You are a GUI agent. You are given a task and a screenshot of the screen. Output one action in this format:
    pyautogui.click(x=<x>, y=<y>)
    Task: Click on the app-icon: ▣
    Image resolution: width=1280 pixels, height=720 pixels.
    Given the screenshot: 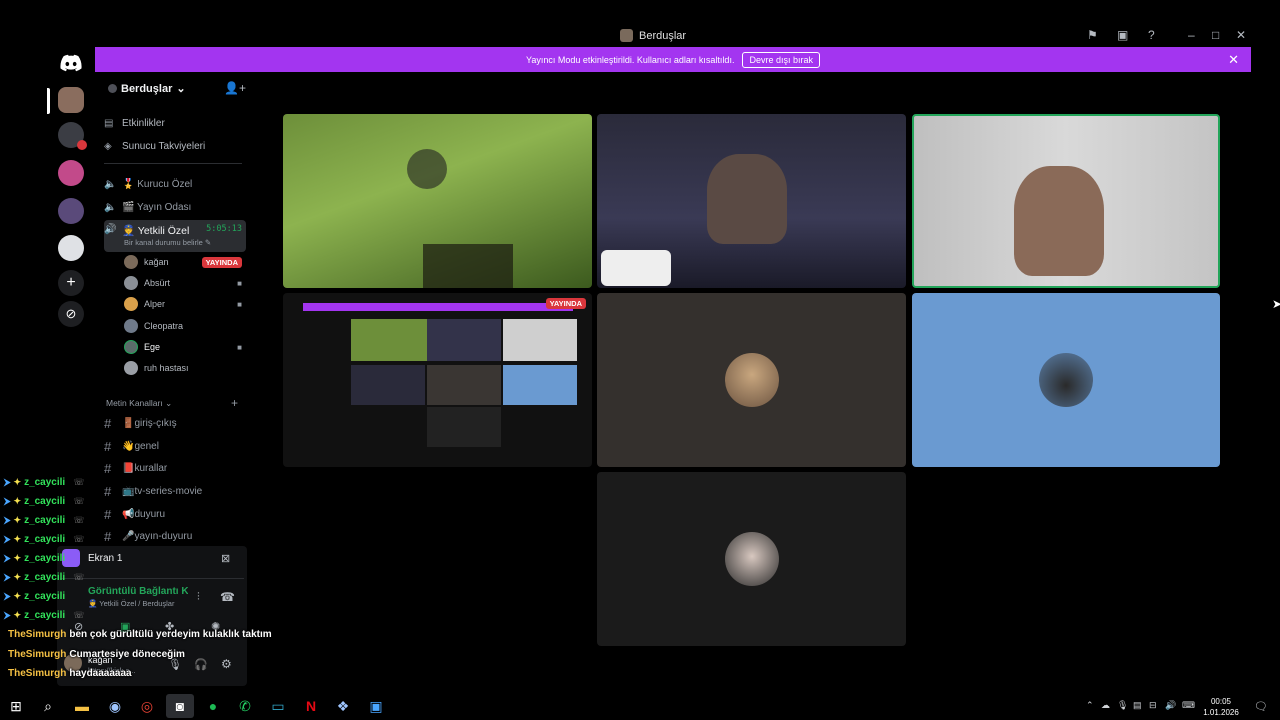 What is the action you would take?
    pyautogui.click(x=376, y=706)
    